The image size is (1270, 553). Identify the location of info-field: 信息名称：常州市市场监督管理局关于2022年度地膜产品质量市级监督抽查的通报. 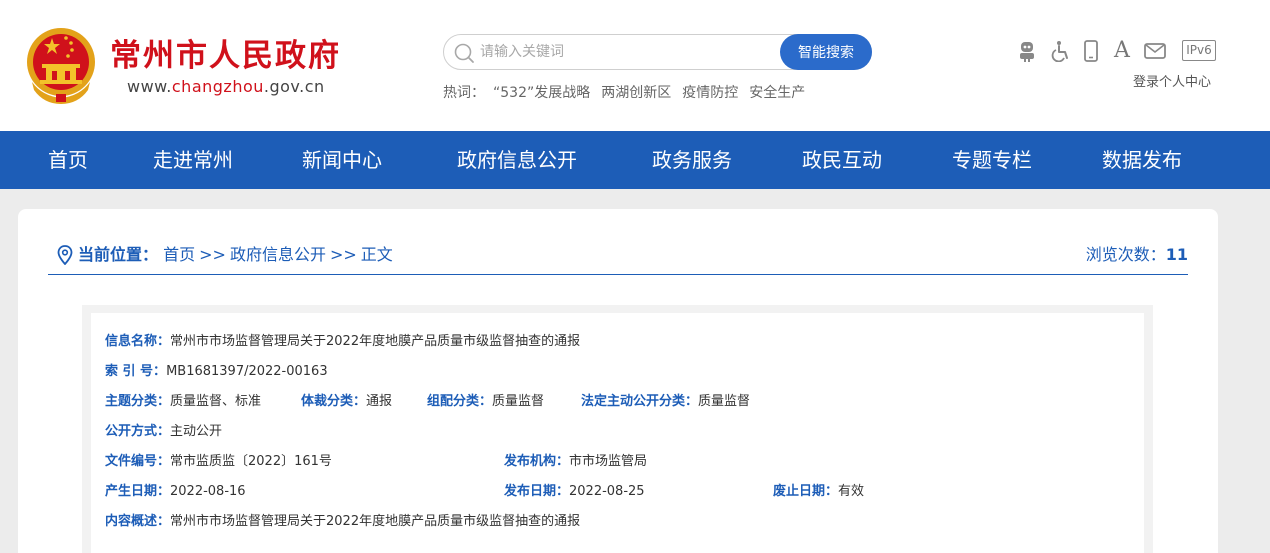
(342, 342).